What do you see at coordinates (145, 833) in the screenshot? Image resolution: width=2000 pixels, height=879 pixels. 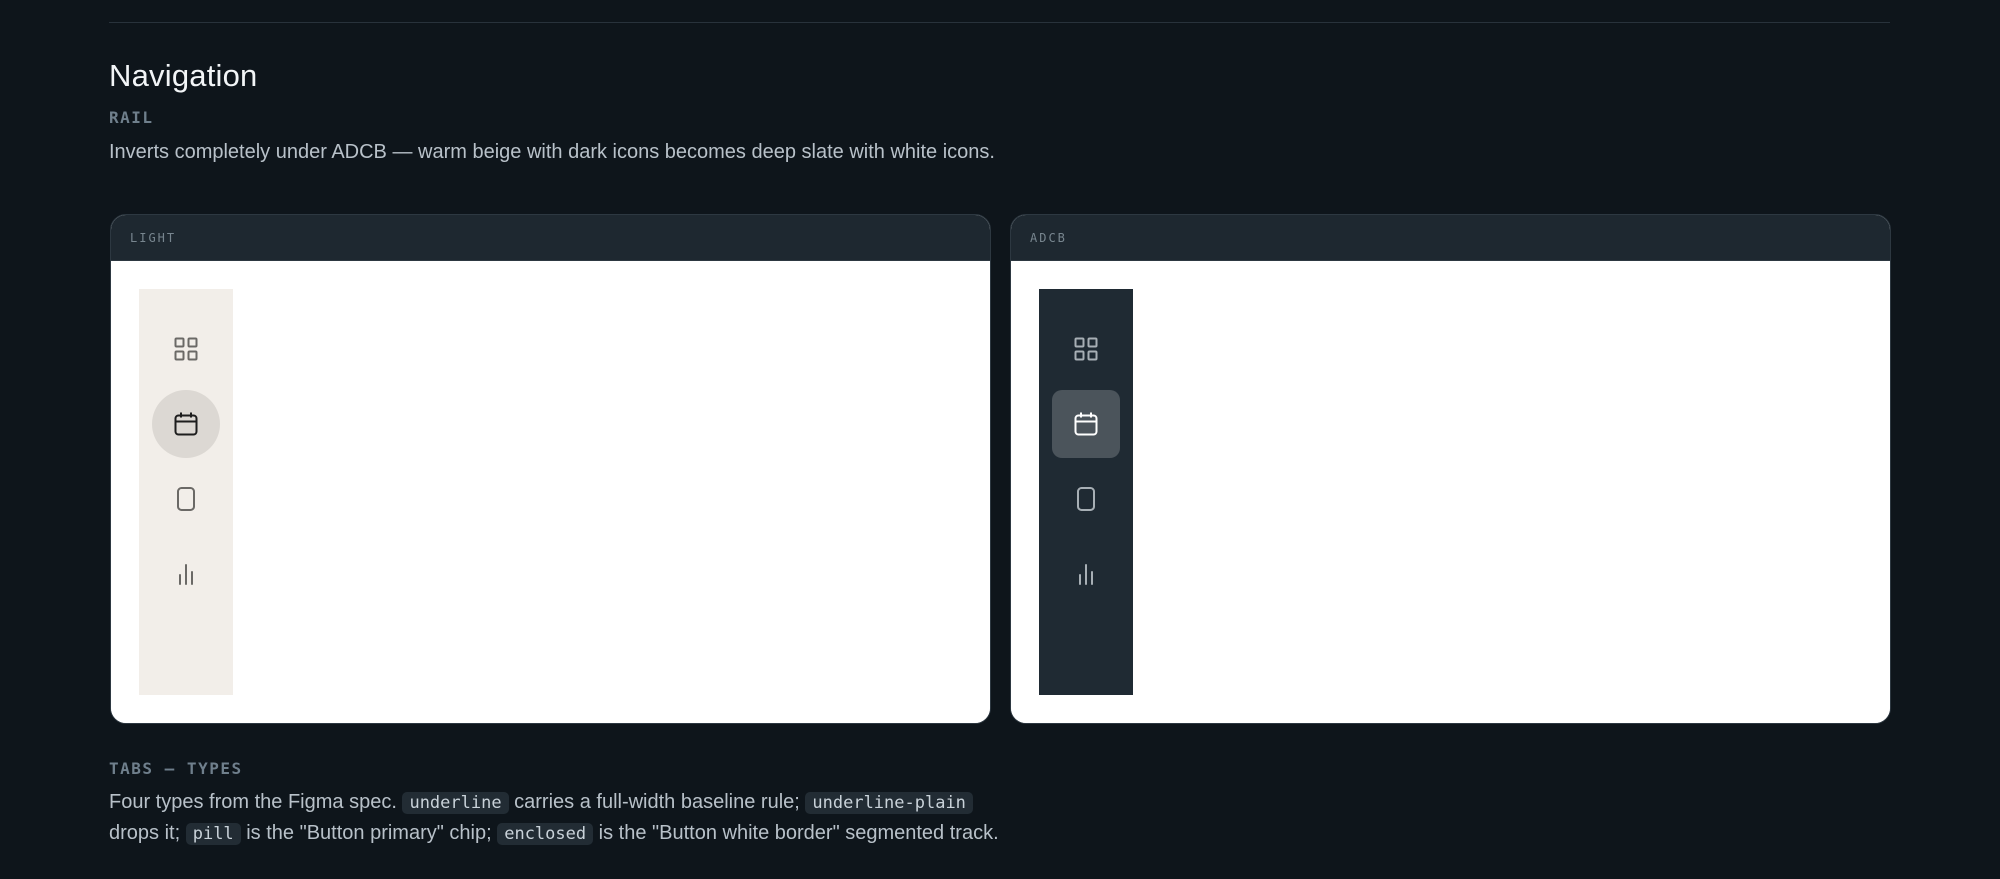 I see `desc-text: drops it;` at bounding box center [145, 833].